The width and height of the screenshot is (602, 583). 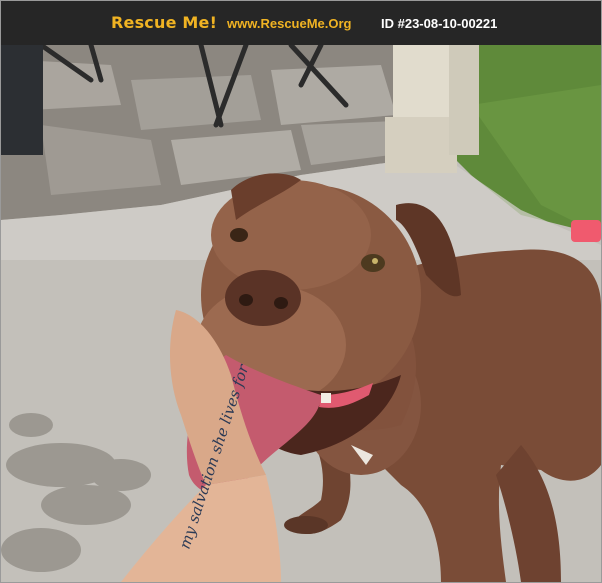 What do you see at coordinates (22, 100) in the screenshot?
I see `grill` at bounding box center [22, 100].